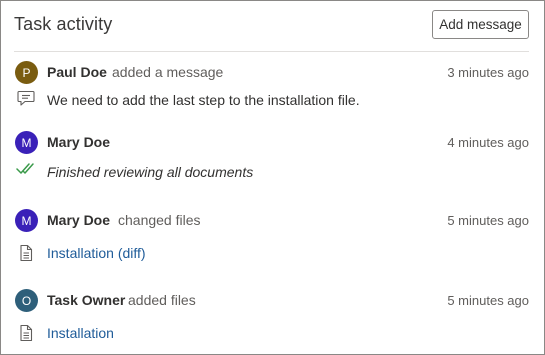  What do you see at coordinates (168, 72) in the screenshot?
I see `activity-action: added a message` at bounding box center [168, 72].